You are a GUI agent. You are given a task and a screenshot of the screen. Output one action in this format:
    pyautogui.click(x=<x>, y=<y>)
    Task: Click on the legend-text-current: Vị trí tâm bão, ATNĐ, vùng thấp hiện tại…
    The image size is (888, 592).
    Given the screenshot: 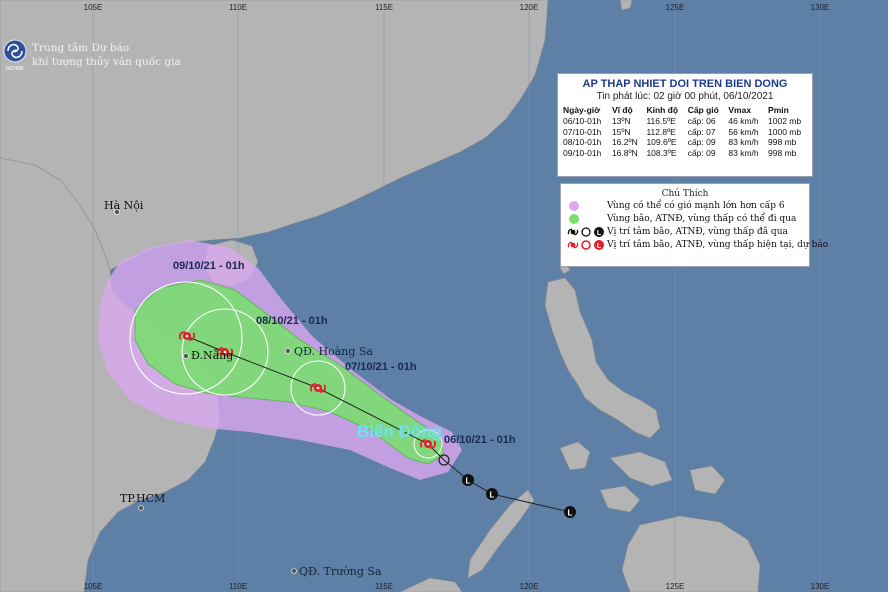 What is the action you would take?
    pyautogui.click(x=718, y=244)
    